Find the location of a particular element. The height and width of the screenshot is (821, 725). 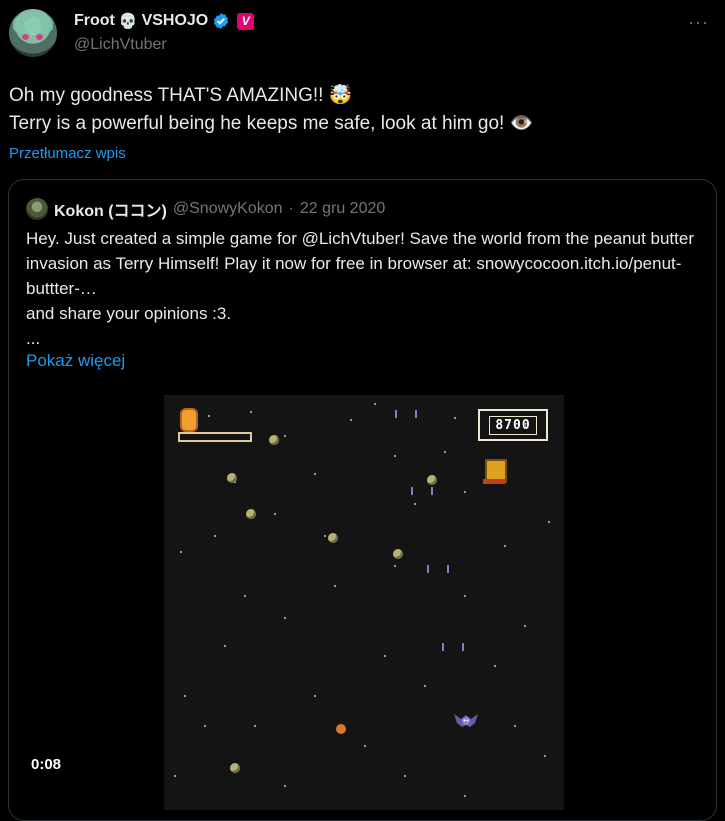

author-avatar is located at coordinates (33, 33).